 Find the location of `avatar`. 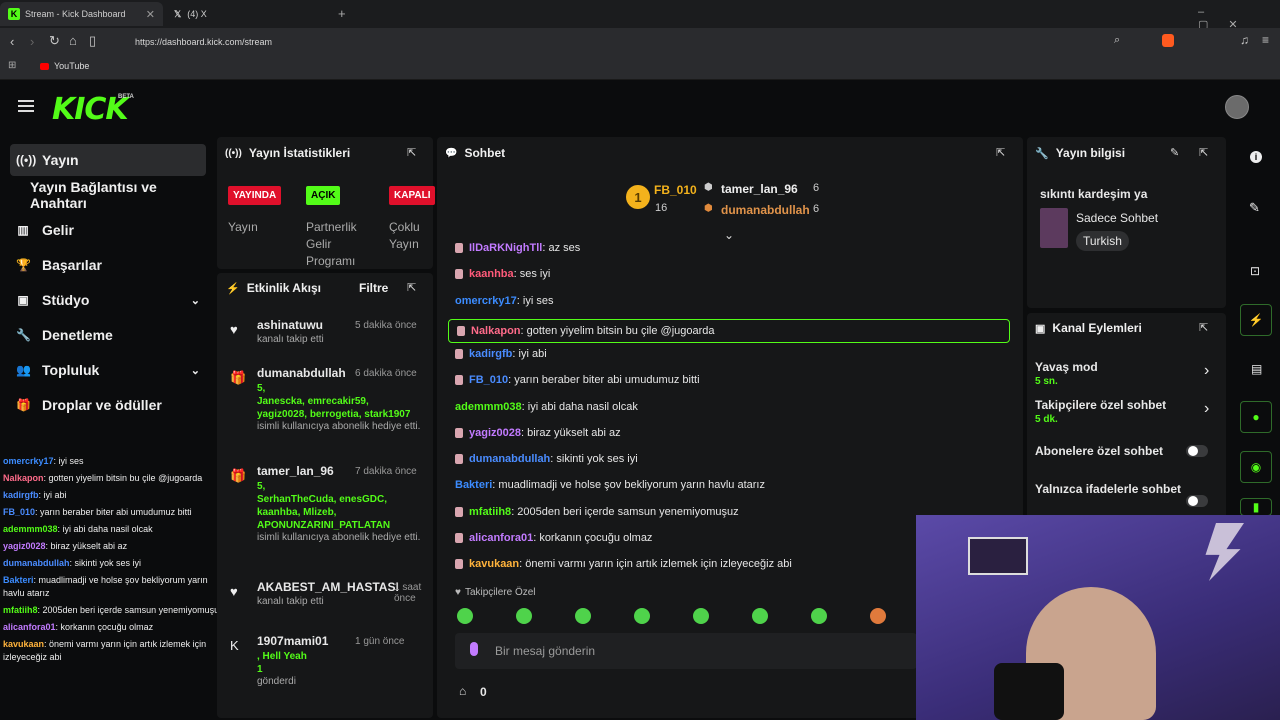

avatar is located at coordinates (1237, 107).